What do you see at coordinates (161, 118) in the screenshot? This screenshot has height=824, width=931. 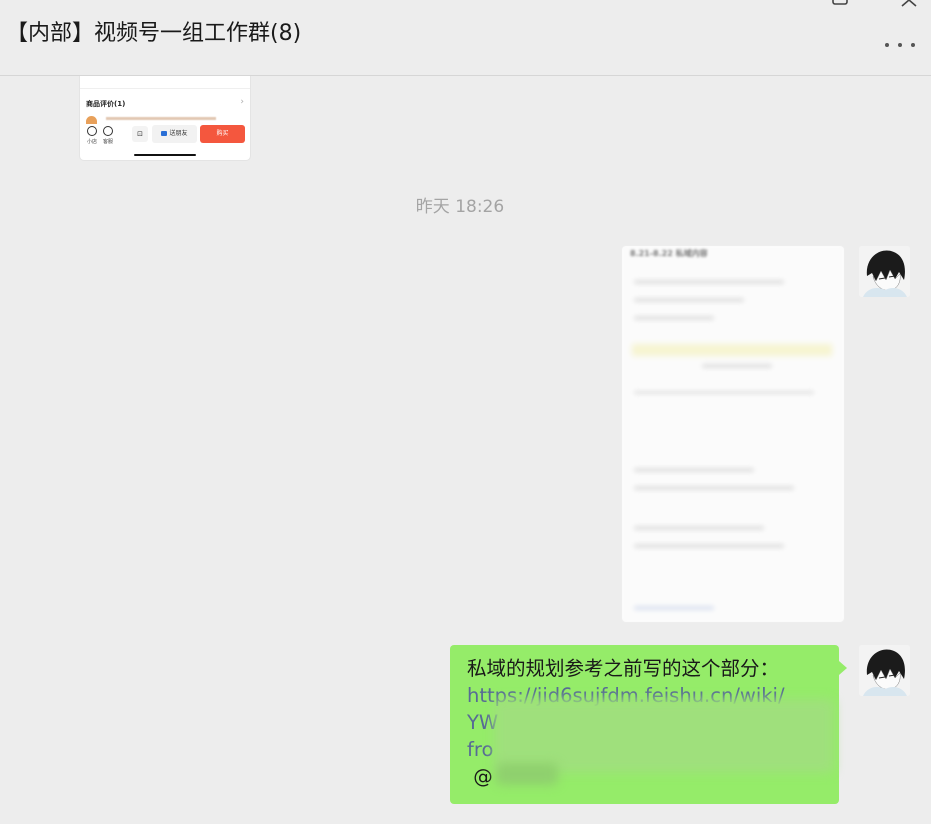 I see `review-text` at bounding box center [161, 118].